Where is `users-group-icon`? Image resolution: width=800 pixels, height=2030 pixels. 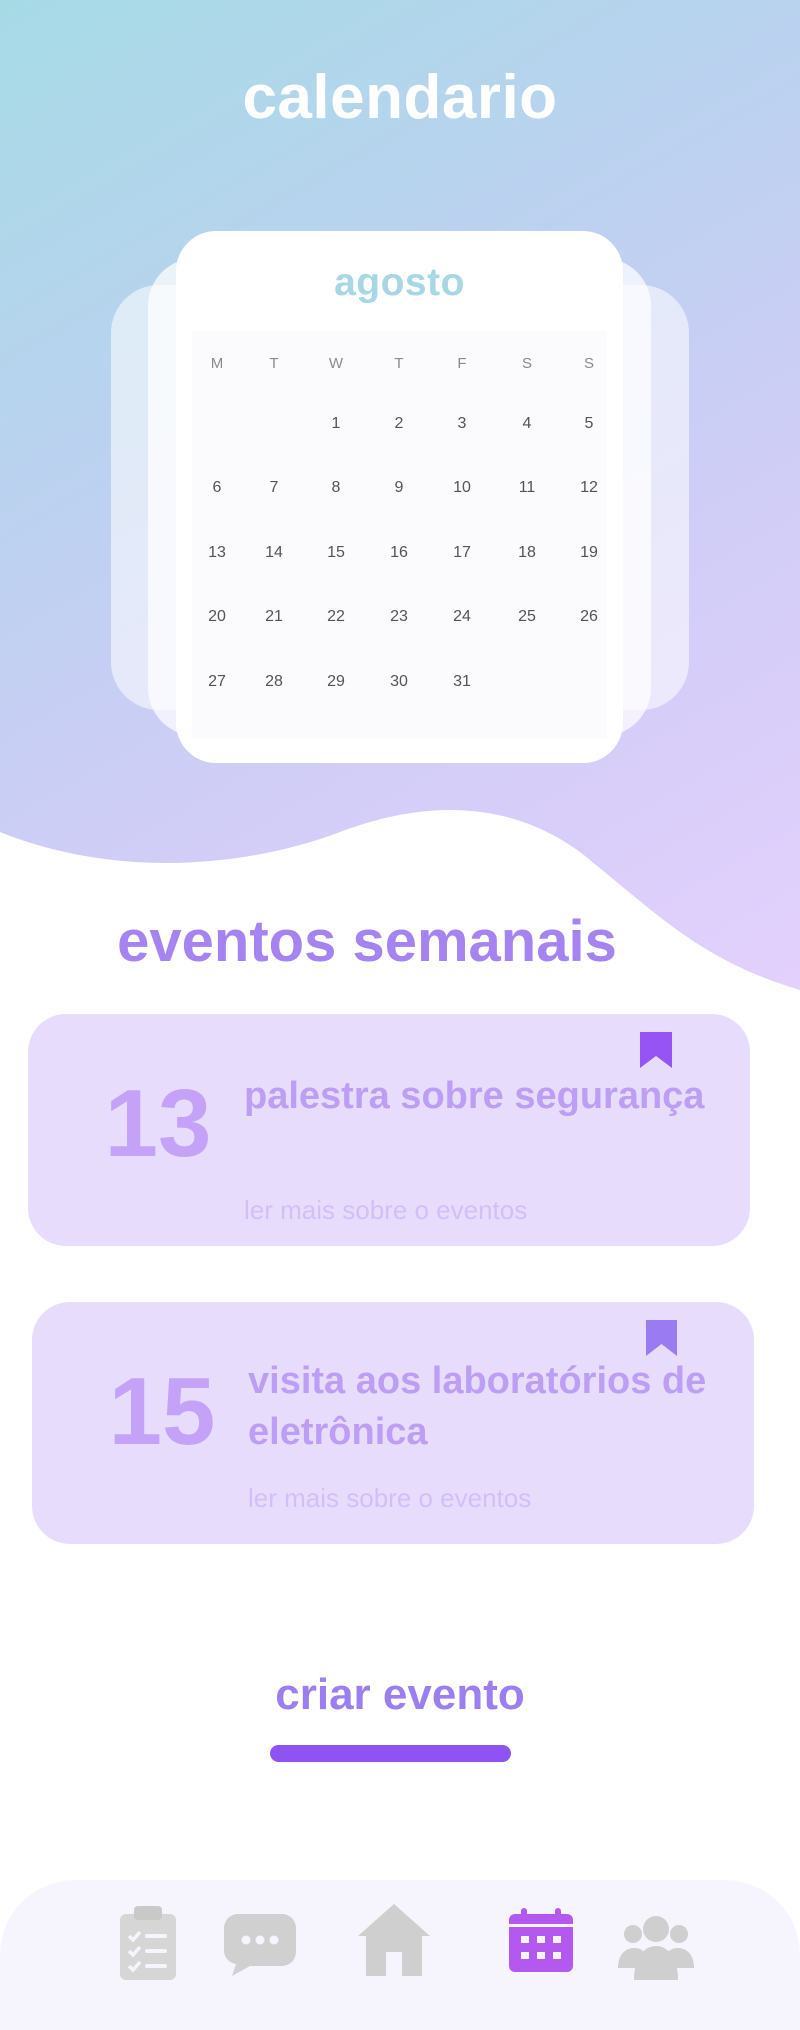 users-group-icon is located at coordinates (656, 1948).